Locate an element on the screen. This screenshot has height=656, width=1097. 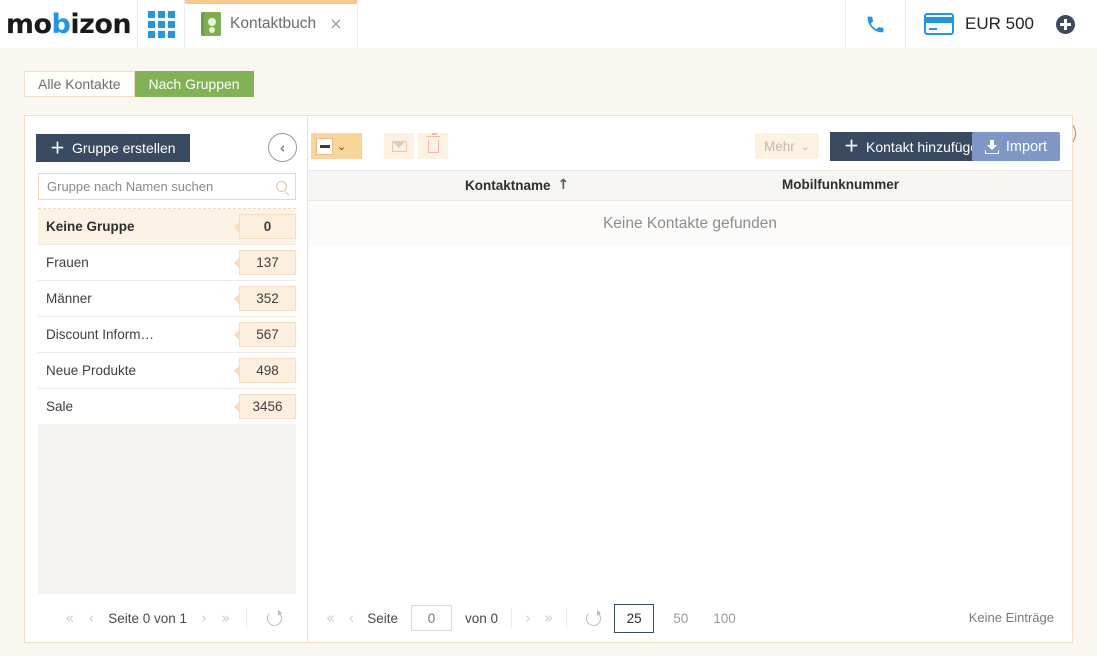
balance-button: EUR 500 is located at coordinates (981, 24).